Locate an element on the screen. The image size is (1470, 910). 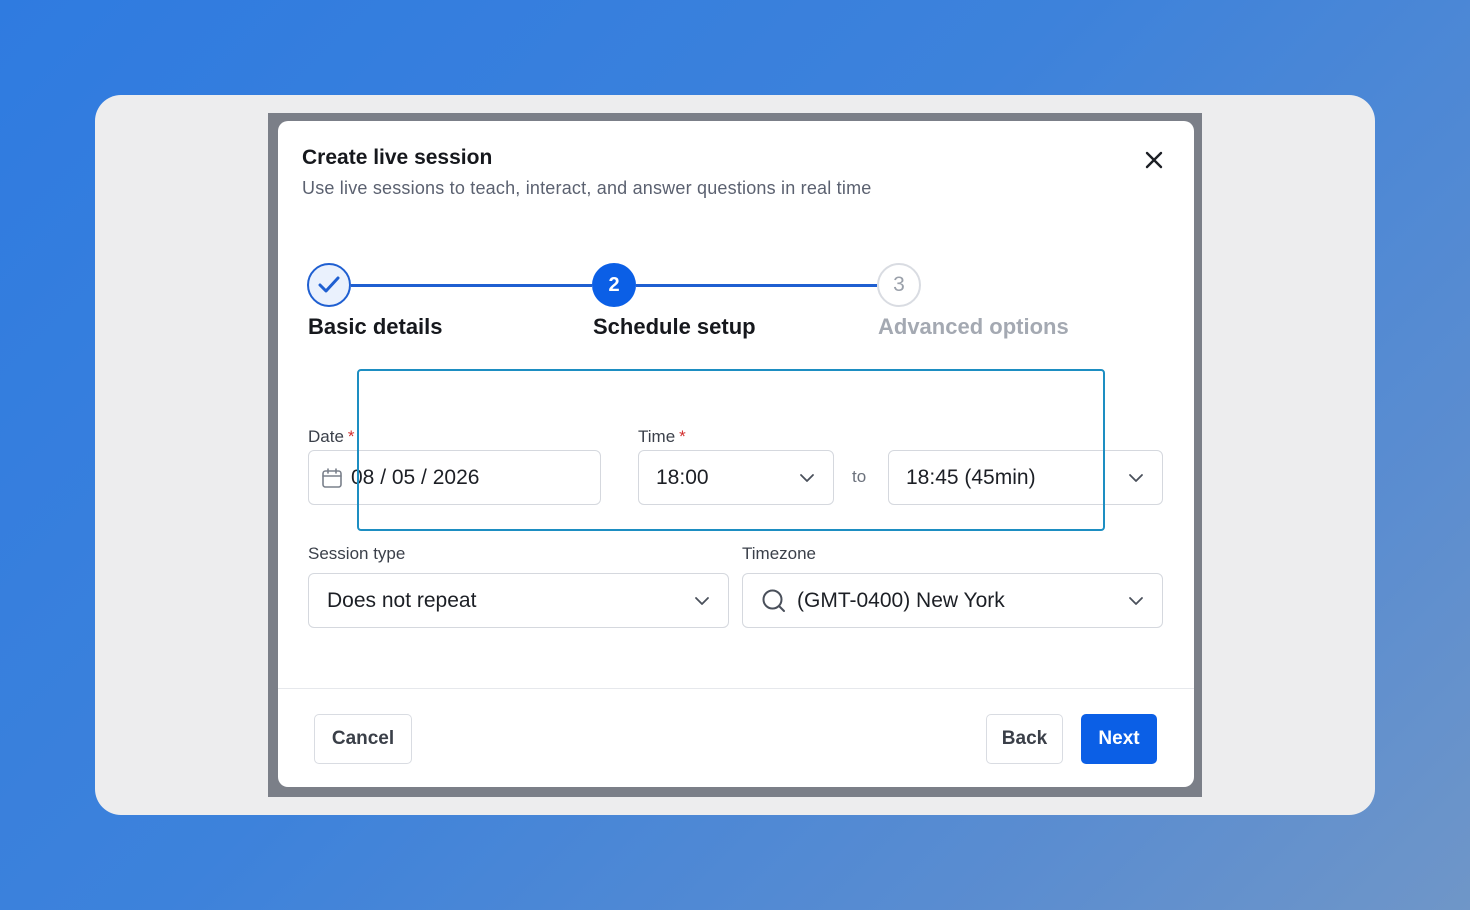
next-button: Next is located at coordinates (1119, 739).